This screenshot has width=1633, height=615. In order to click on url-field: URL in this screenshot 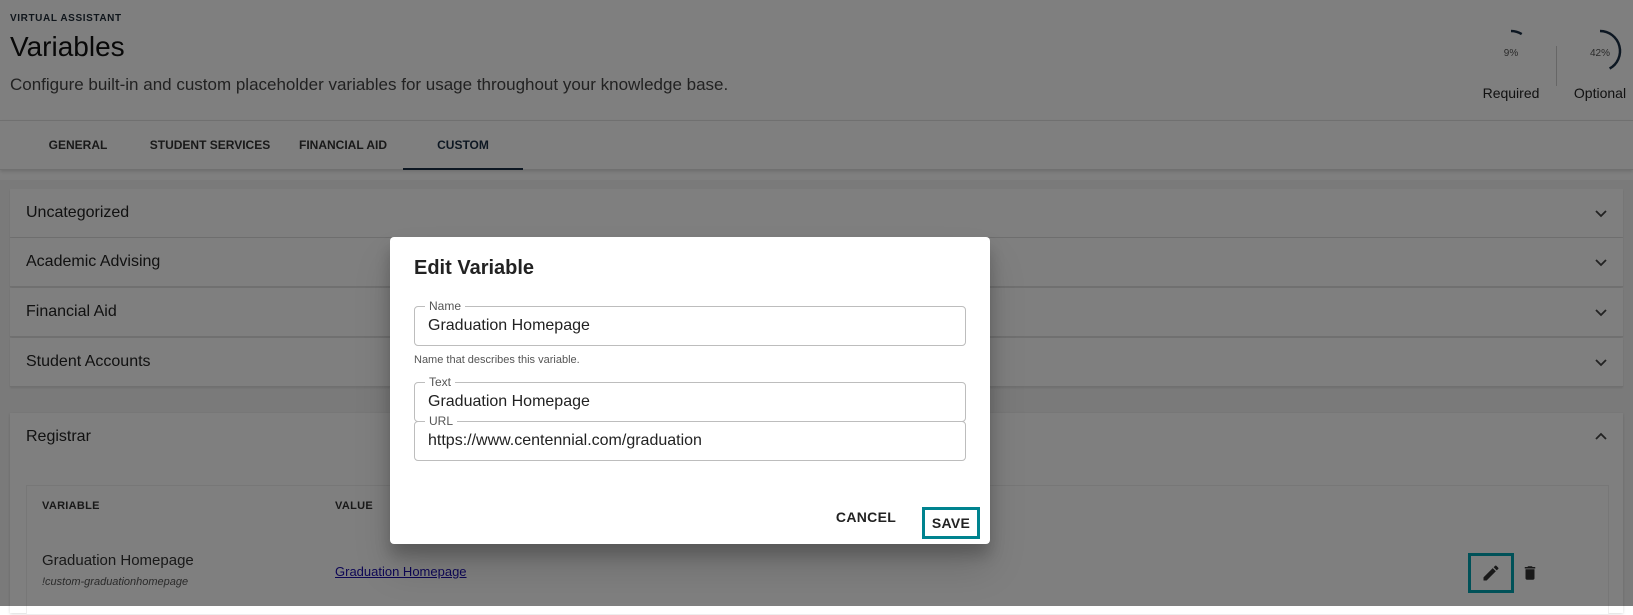, I will do `click(690, 437)`.